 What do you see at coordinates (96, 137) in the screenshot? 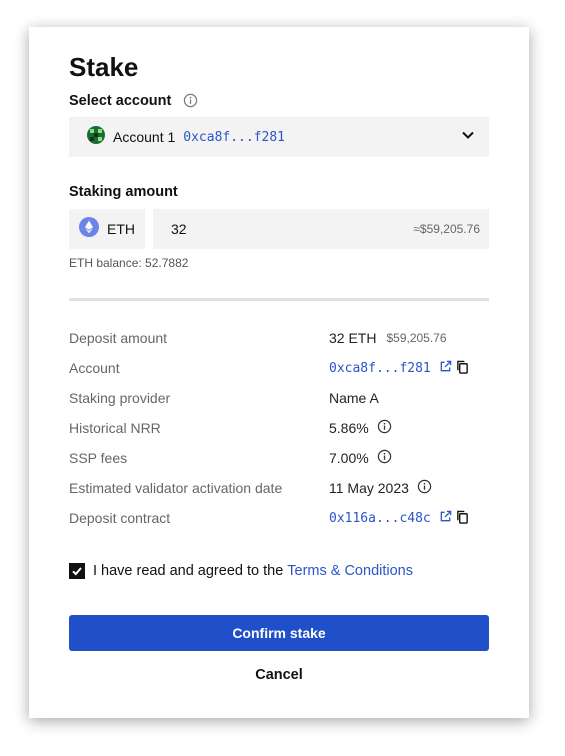
I see `account-avatar-icon` at bounding box center [96, 137].